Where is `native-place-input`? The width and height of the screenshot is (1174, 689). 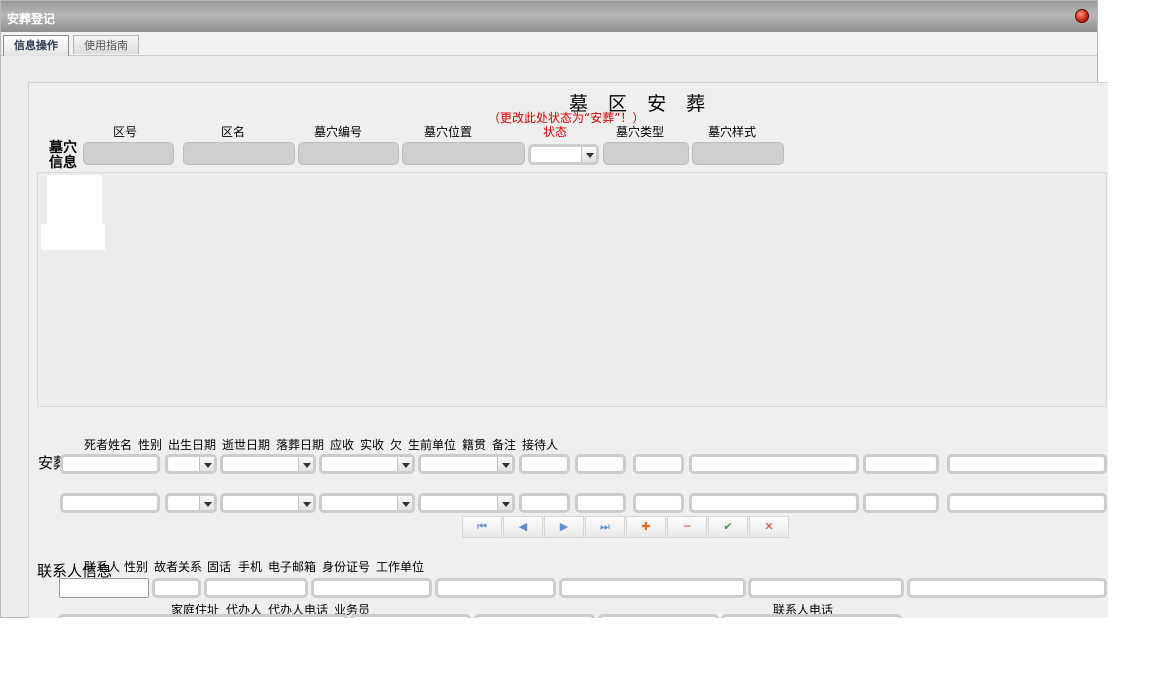
native-place-input is located at coordinates (901, 464).